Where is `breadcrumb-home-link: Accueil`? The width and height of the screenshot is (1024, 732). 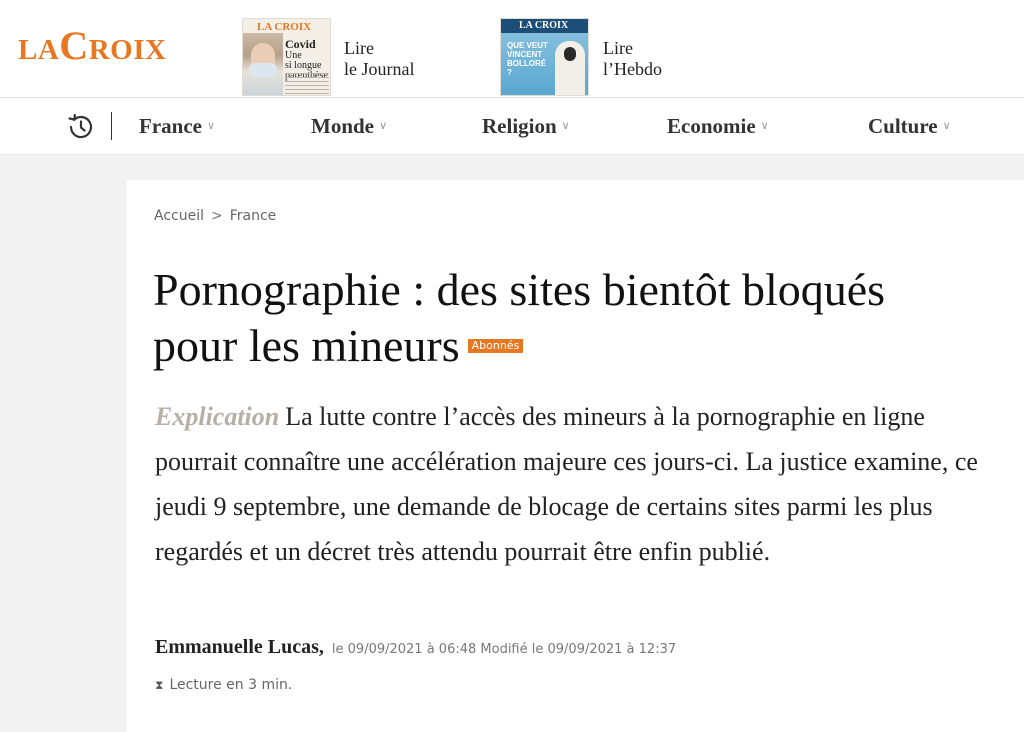 breadcrumb-home-link: Accueil is located at coordinates (179, 216).